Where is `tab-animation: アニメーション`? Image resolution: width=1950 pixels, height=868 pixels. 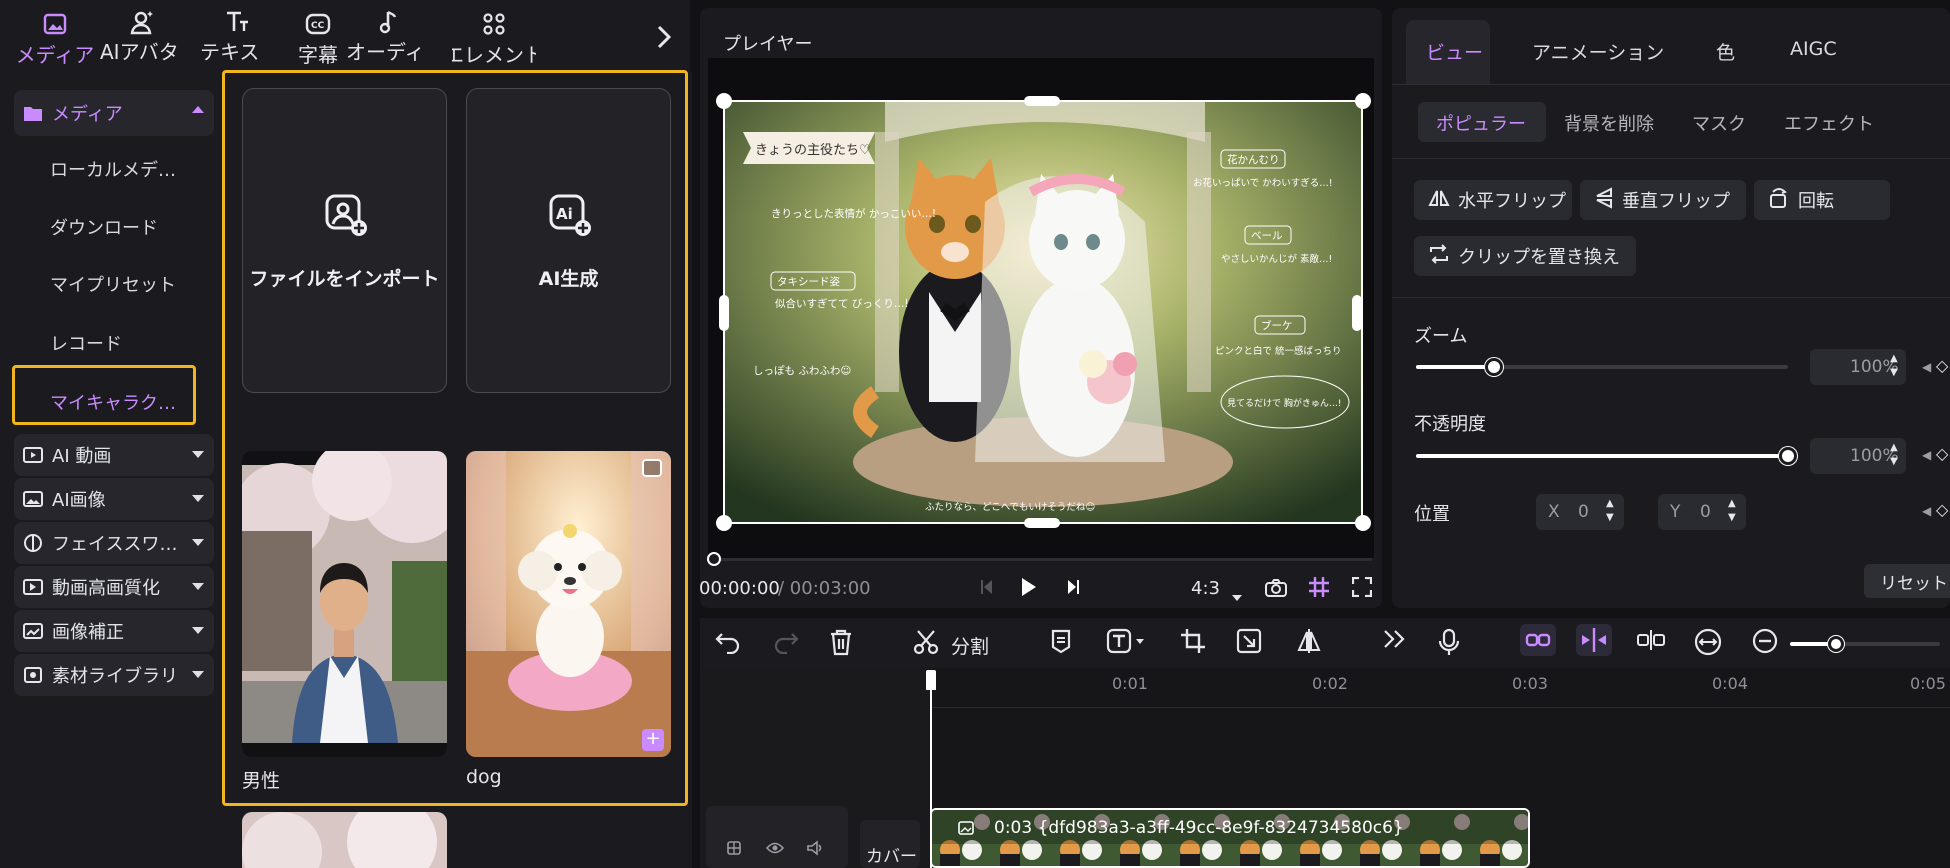 tab-animation: アニメーション is located at coordinates (1598, 51).